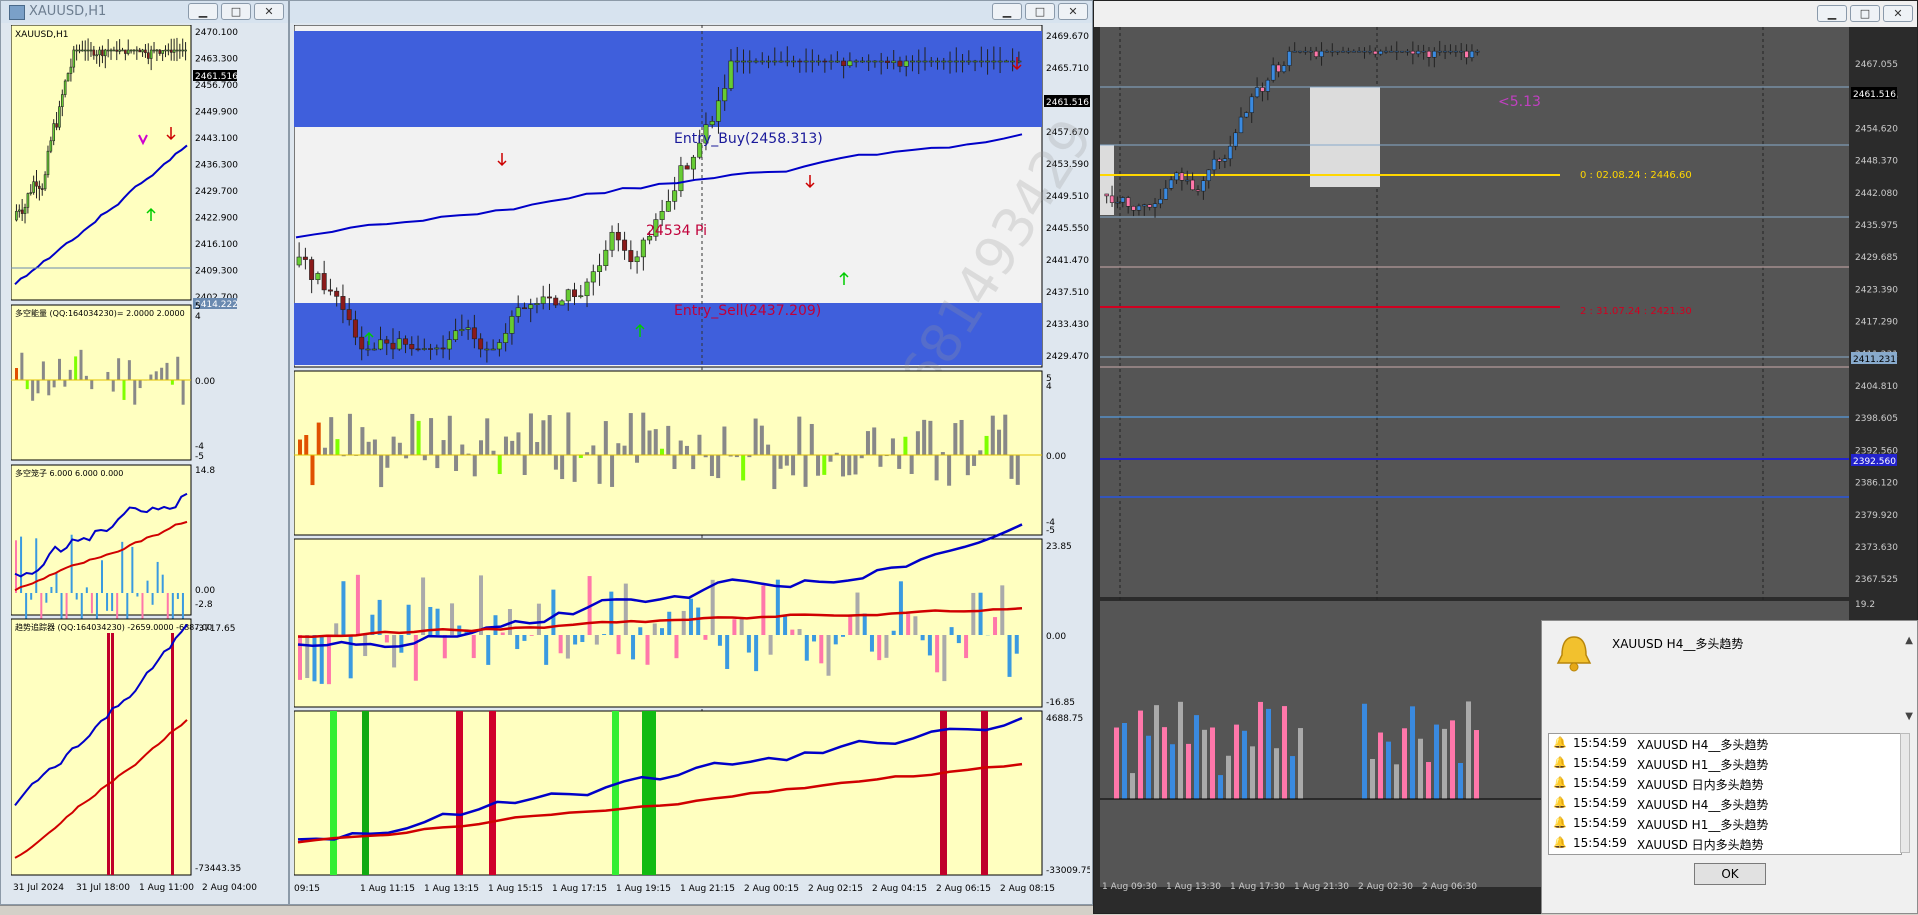  I want to click on price-tick-label: 2456.700, so click(216, 86).